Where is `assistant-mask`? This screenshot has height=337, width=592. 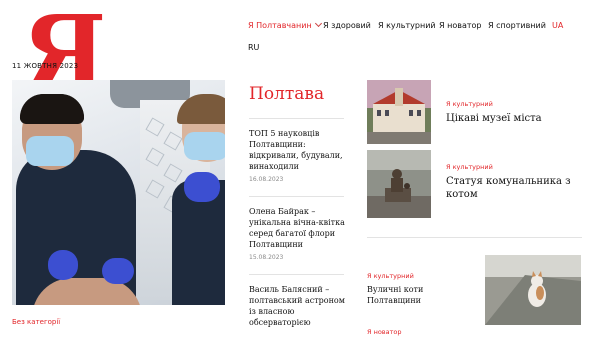
assistant-mask is located at coordinates (204, 146).